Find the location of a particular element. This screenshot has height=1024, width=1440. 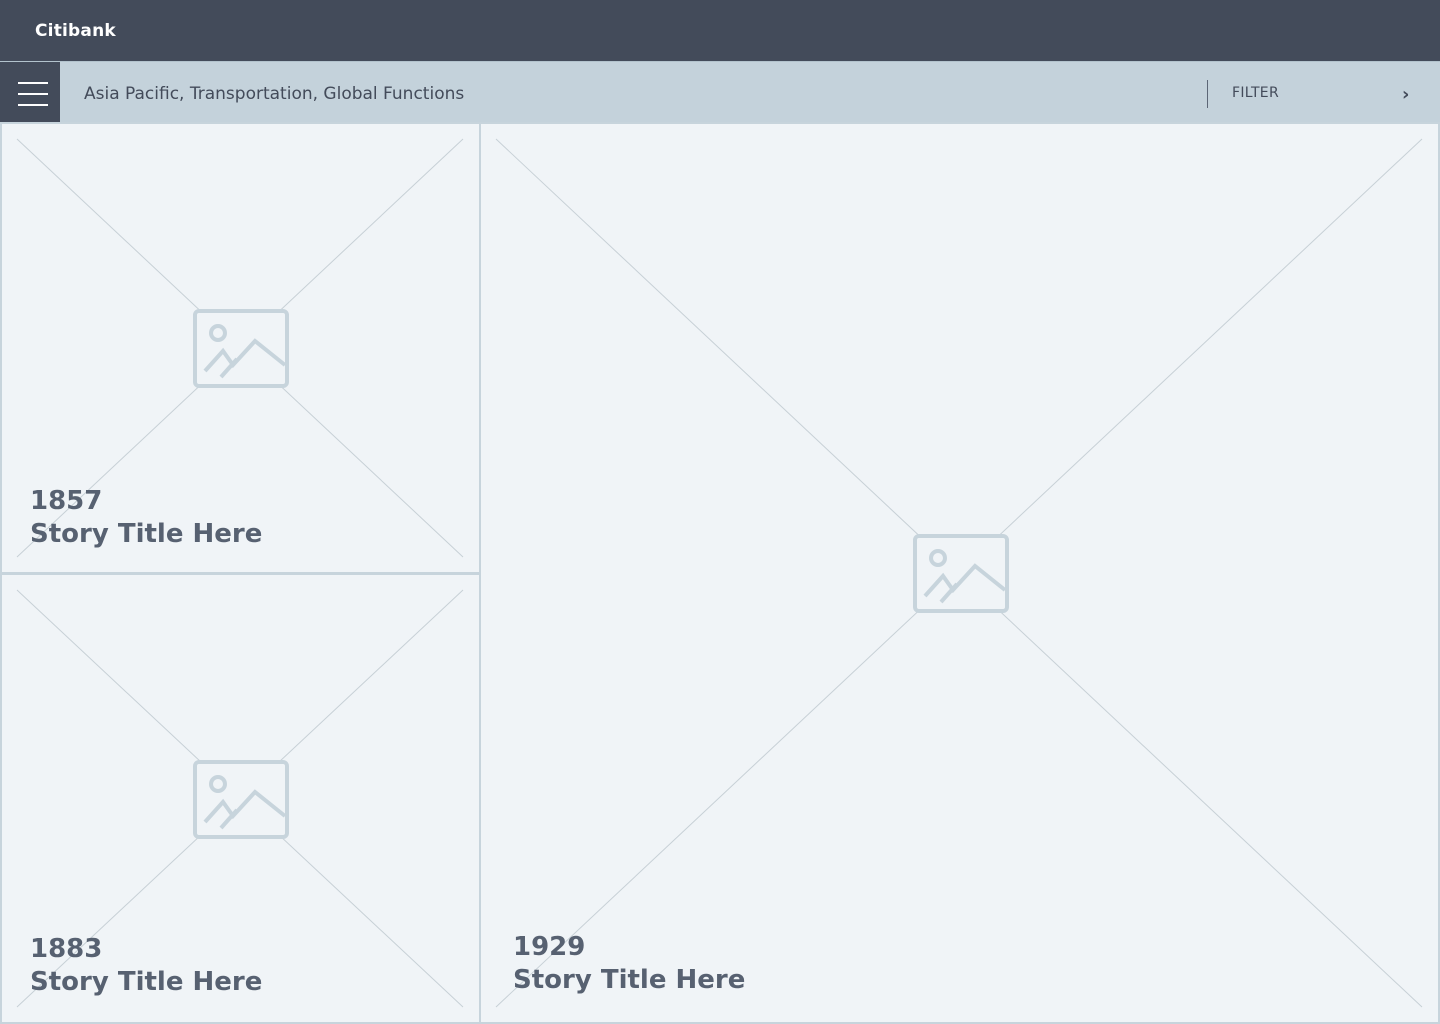

story-year: 1929 is located at coordinates (549, 947).